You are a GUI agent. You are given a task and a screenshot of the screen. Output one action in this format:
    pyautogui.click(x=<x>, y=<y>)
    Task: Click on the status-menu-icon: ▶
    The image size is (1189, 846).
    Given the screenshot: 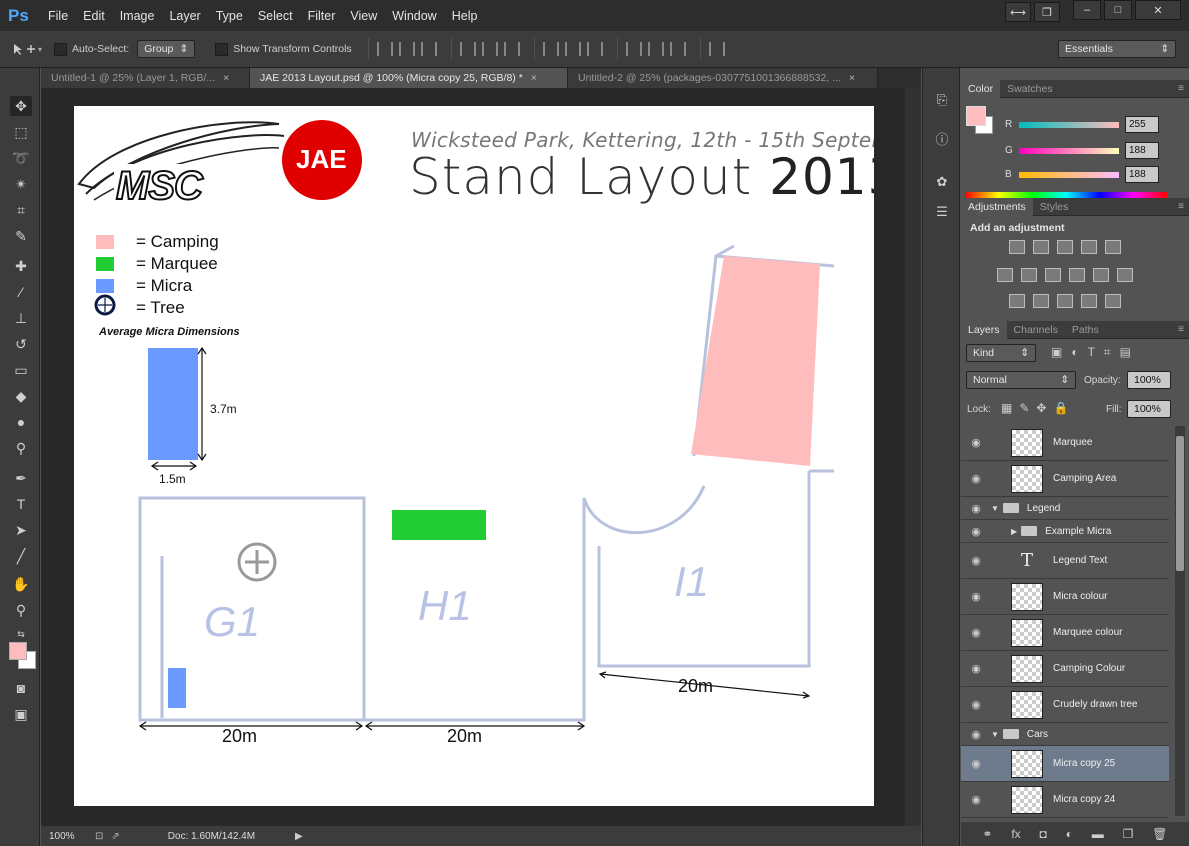 What is the action you would take?
    pyautogui.click(x=299, y=836)
    